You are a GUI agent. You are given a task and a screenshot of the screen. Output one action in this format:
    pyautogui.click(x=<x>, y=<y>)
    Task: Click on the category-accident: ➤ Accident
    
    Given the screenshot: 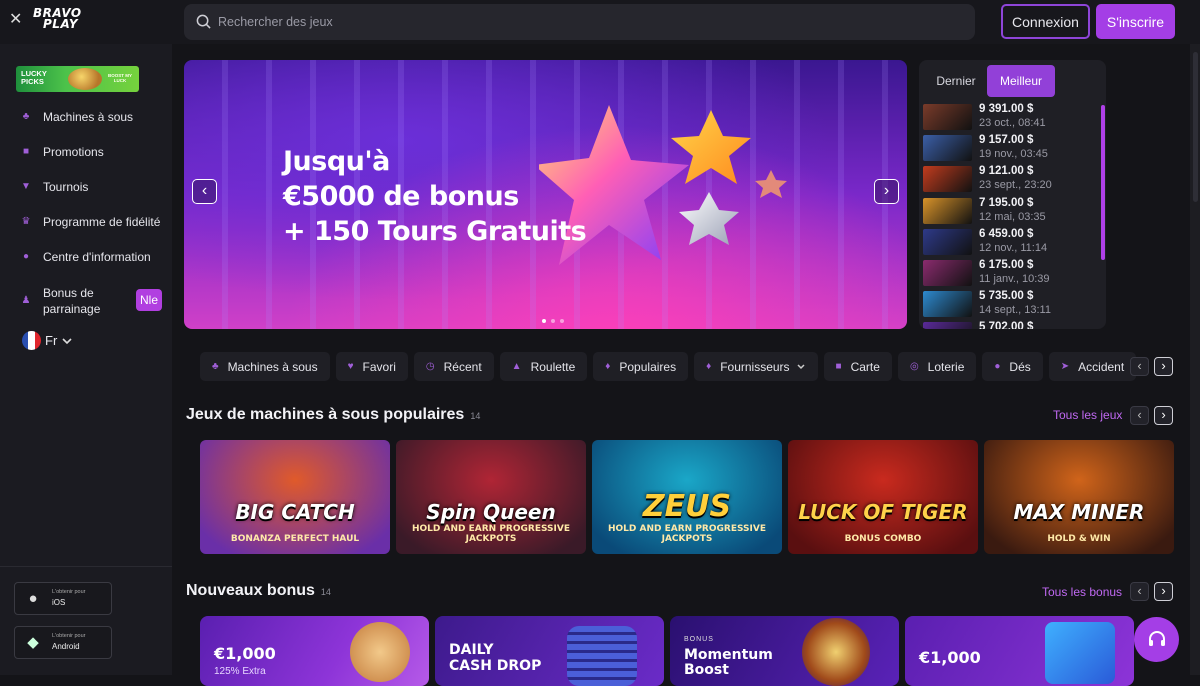 What is the action you would take?
    pyautogui.click(x=1092, y=366)
    